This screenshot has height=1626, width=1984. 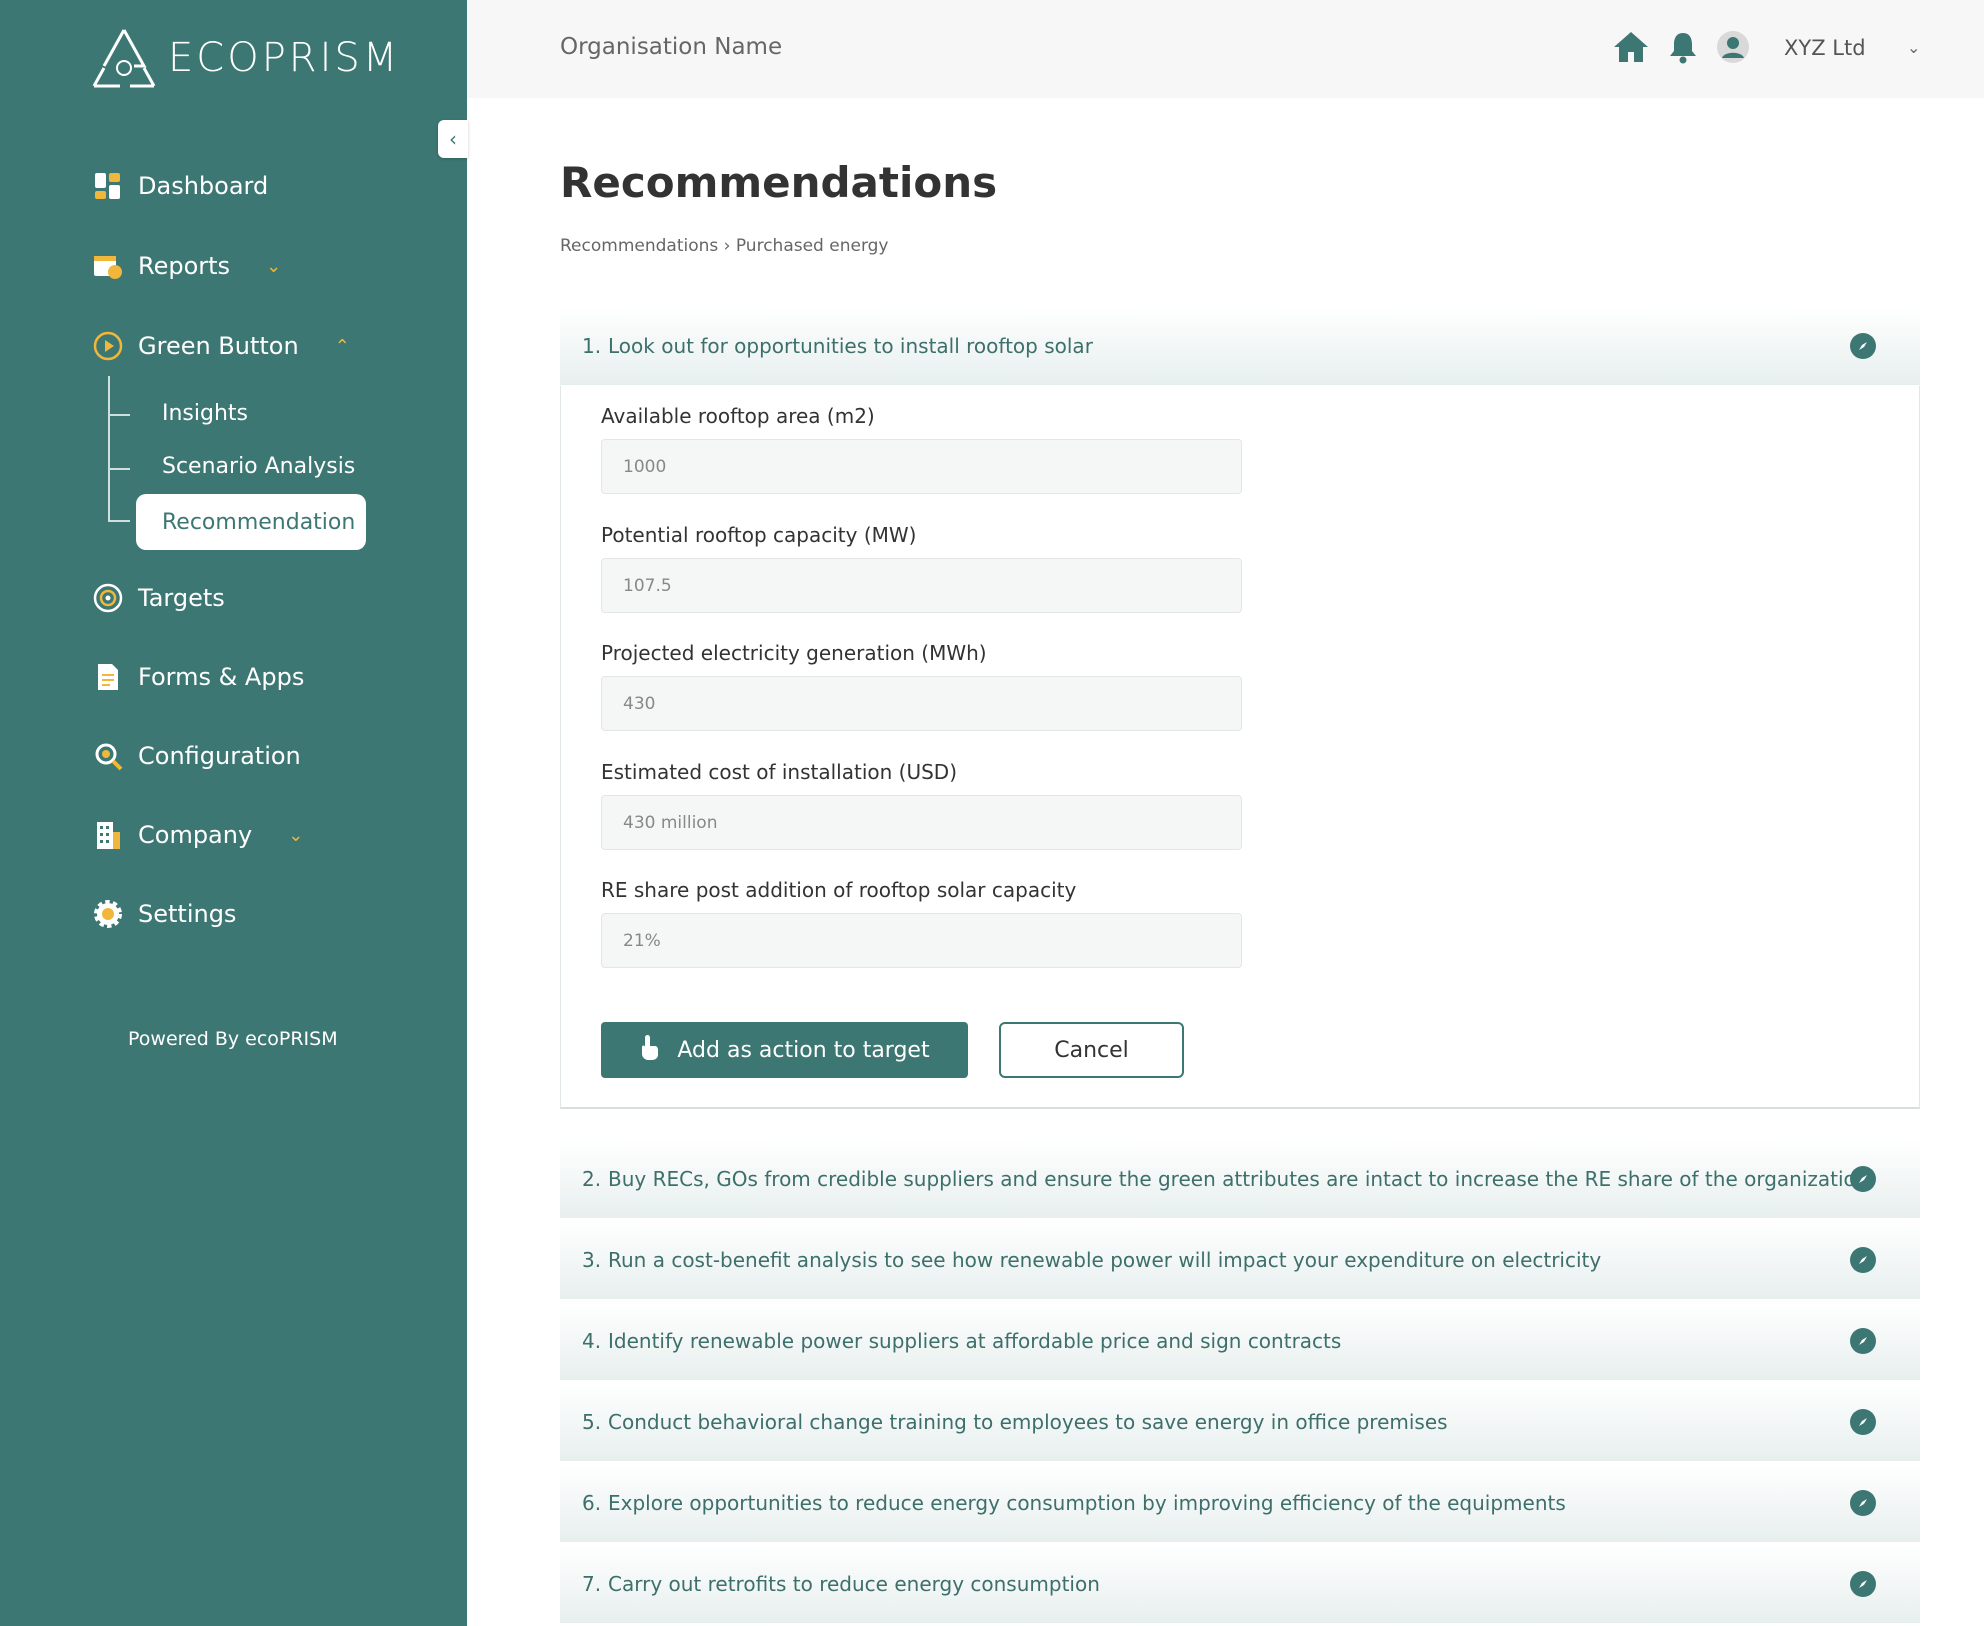 What do you see at coordinates (205, 413) in the screenshot?
I see `sidebar-subitem-insights: Insights` at bounding box center [205, 413].